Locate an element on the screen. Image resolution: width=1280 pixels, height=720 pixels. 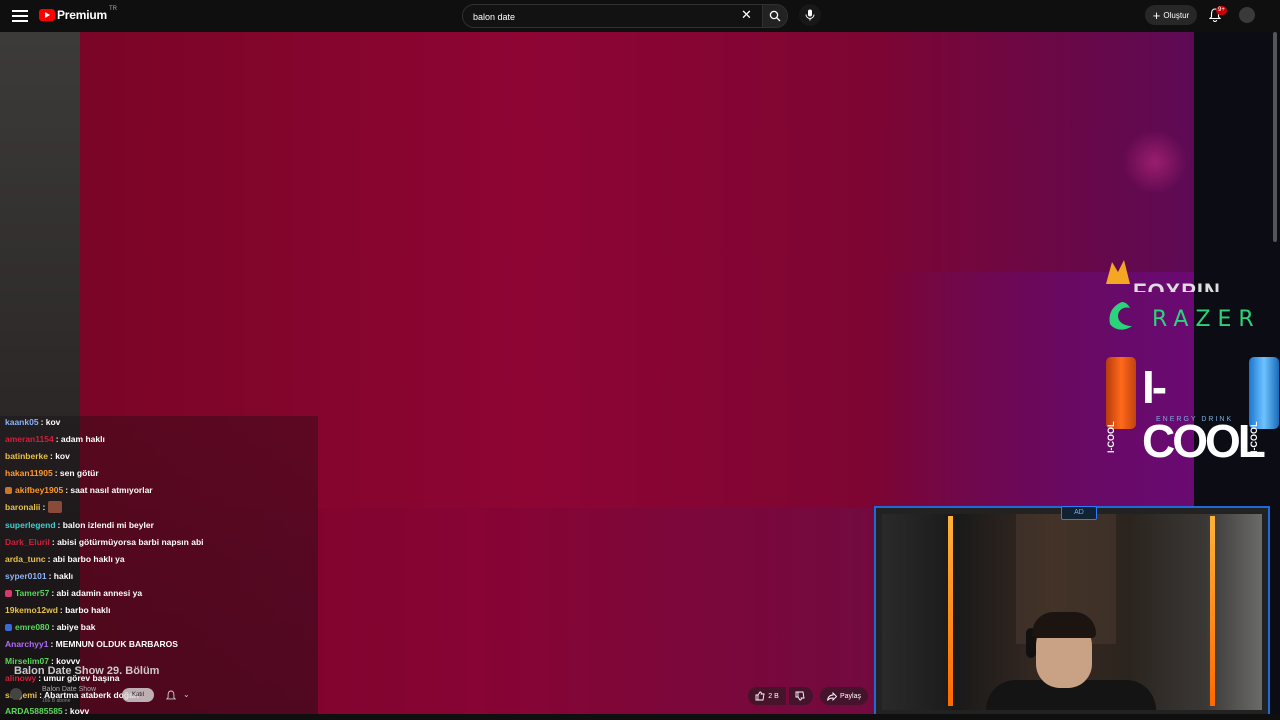
chat-username: batinberke is located at coordinates (26, 456).